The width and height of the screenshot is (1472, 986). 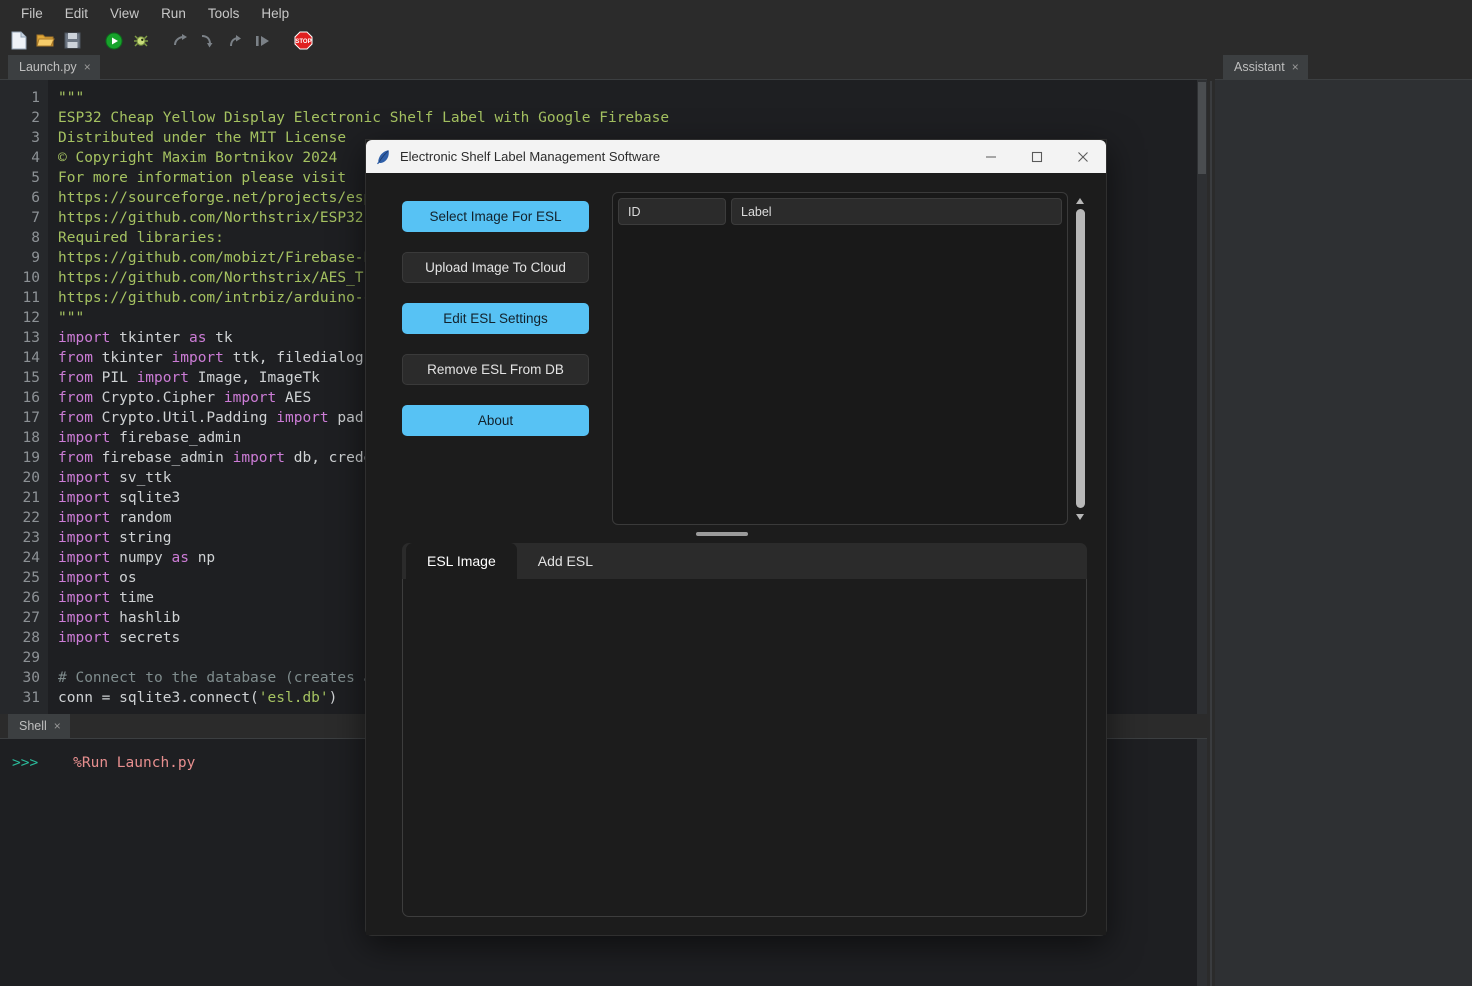 What do you see at coordinates (181, 40) in the screenshot?
I see `step-over-icon` at bounding box center [181, 40].